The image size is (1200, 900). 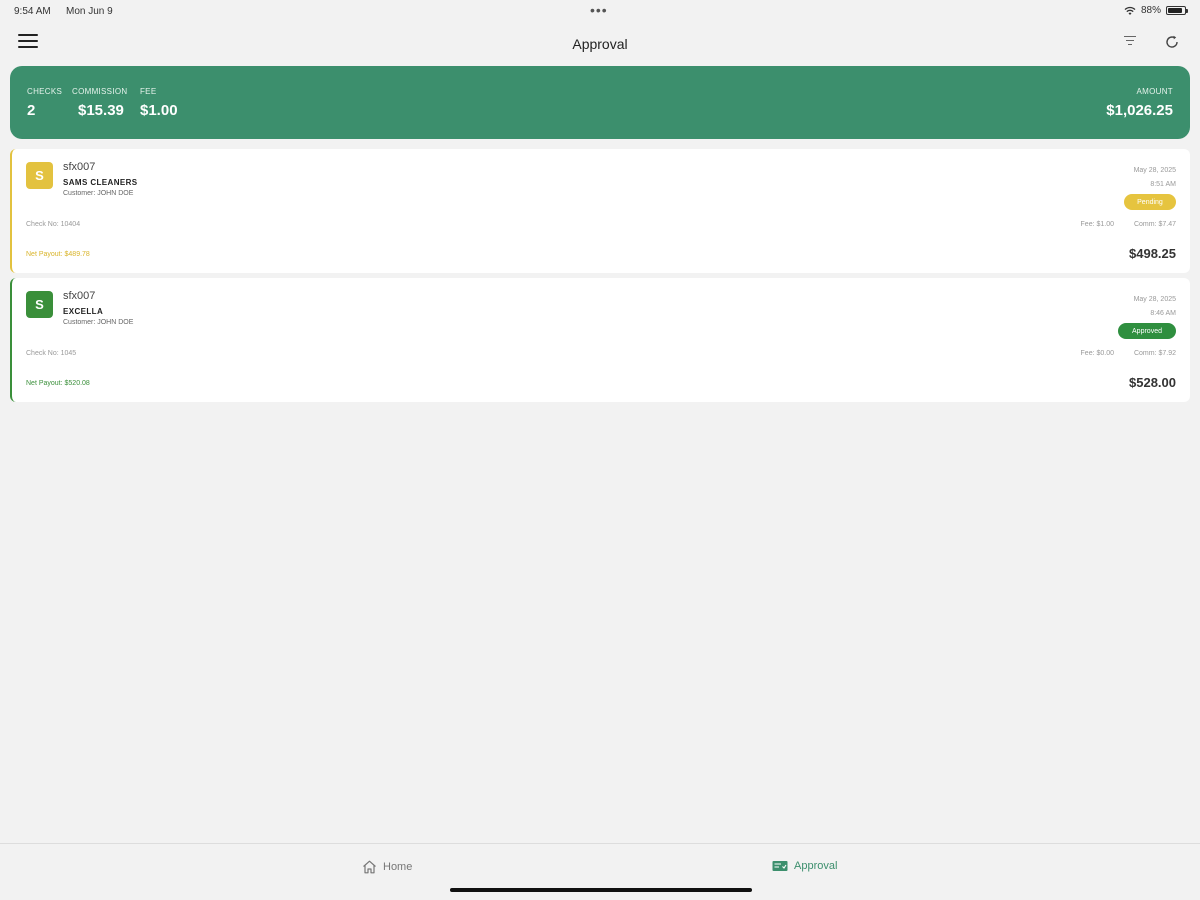 What do you see at coordinates (1150, 202) in the screenshot?
I see `status-badge: Pending` at bounding box center [1150, 202].